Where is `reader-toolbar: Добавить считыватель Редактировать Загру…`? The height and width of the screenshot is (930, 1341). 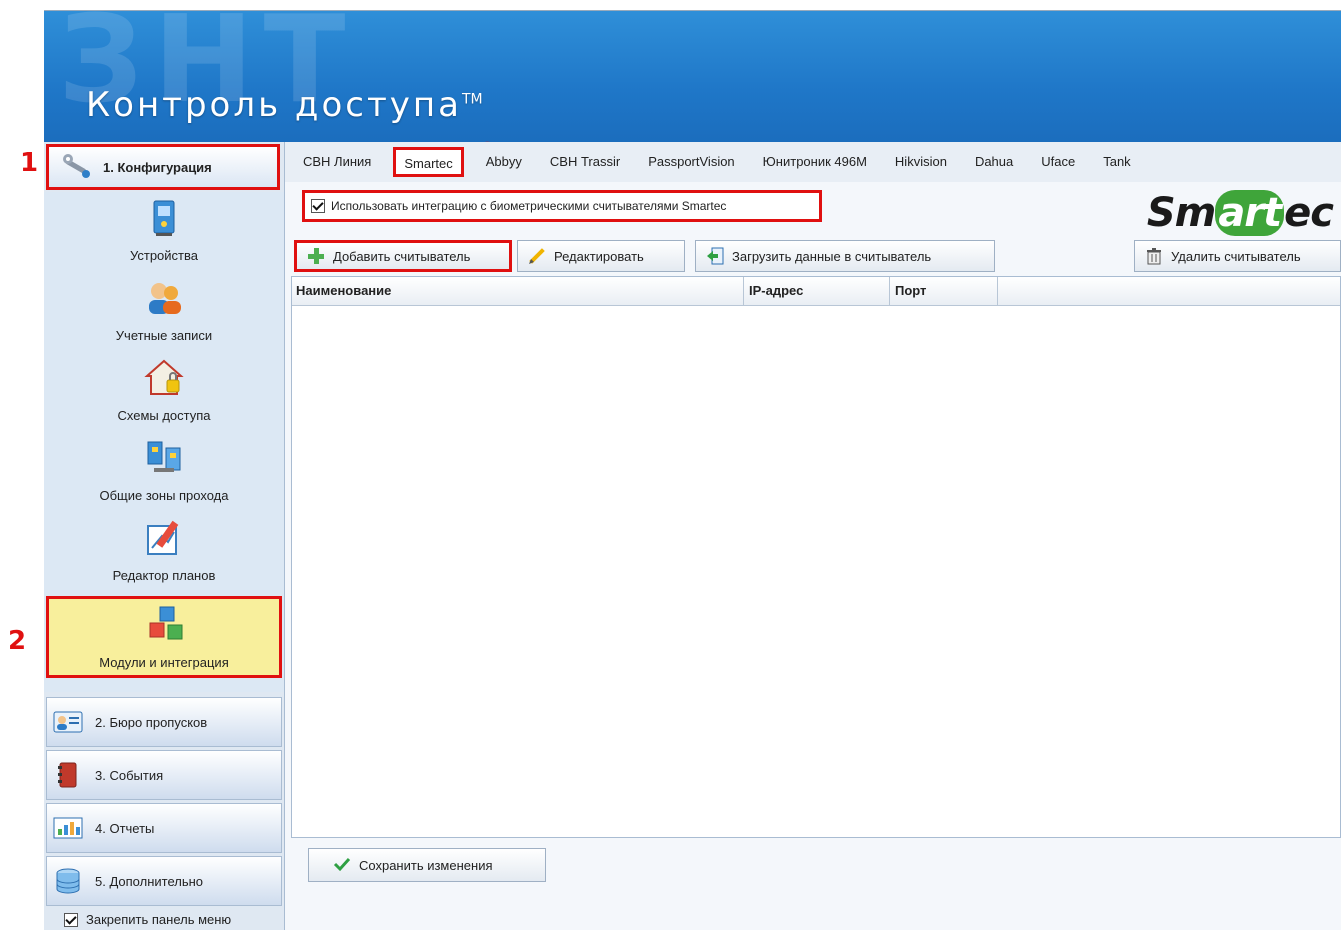
reader-toolbar: Добавить считыватель Редактировать Загру… is located at coordinates (813, 258).